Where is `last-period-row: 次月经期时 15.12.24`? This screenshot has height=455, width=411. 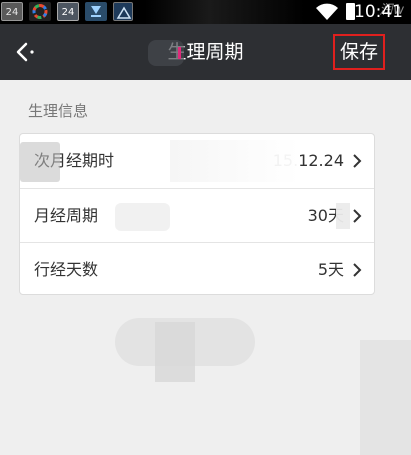
last-period-row: 次月经期时 15.12.24 is located at coordinates (197, 161).